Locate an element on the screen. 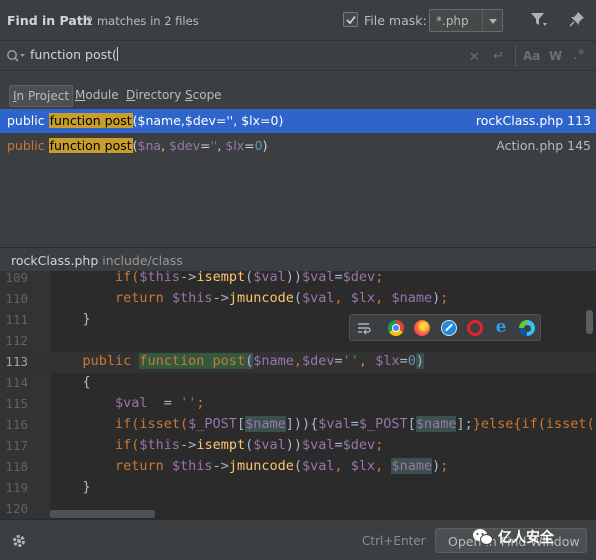  preview-file-bar: rockClass.php include/class is located at coordinates (298, 259).